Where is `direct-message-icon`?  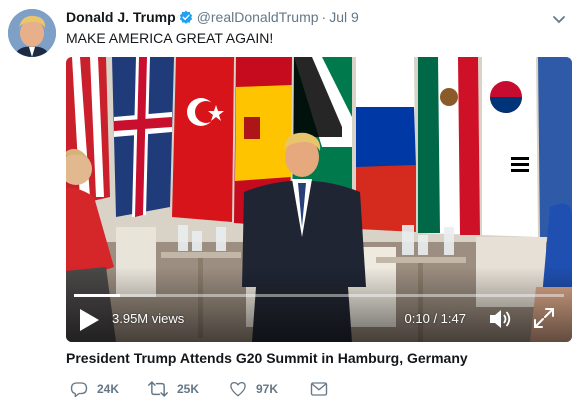 direct-message-icon is located at coordinates (319, 389).